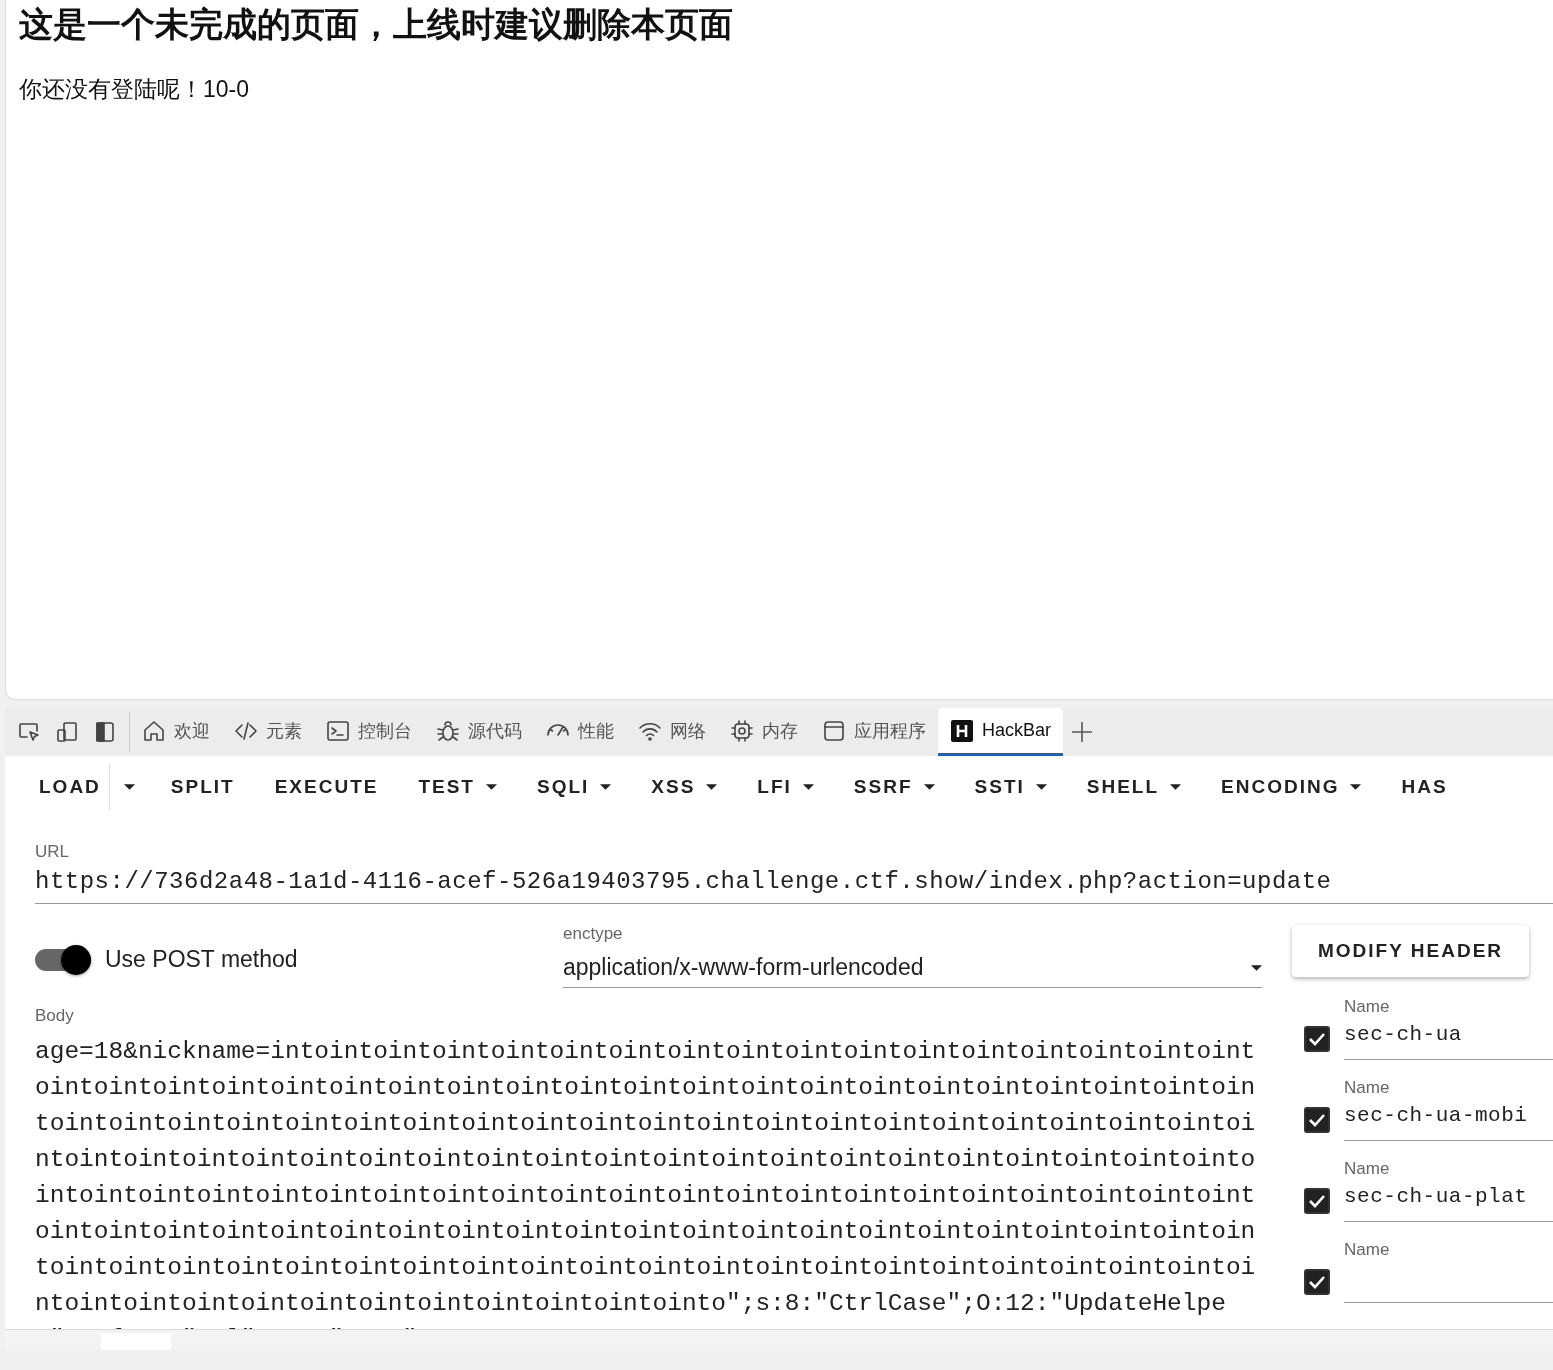 This screenshot has height=1370, width=1553. I want to click on chip-icon, so click(742, 730).